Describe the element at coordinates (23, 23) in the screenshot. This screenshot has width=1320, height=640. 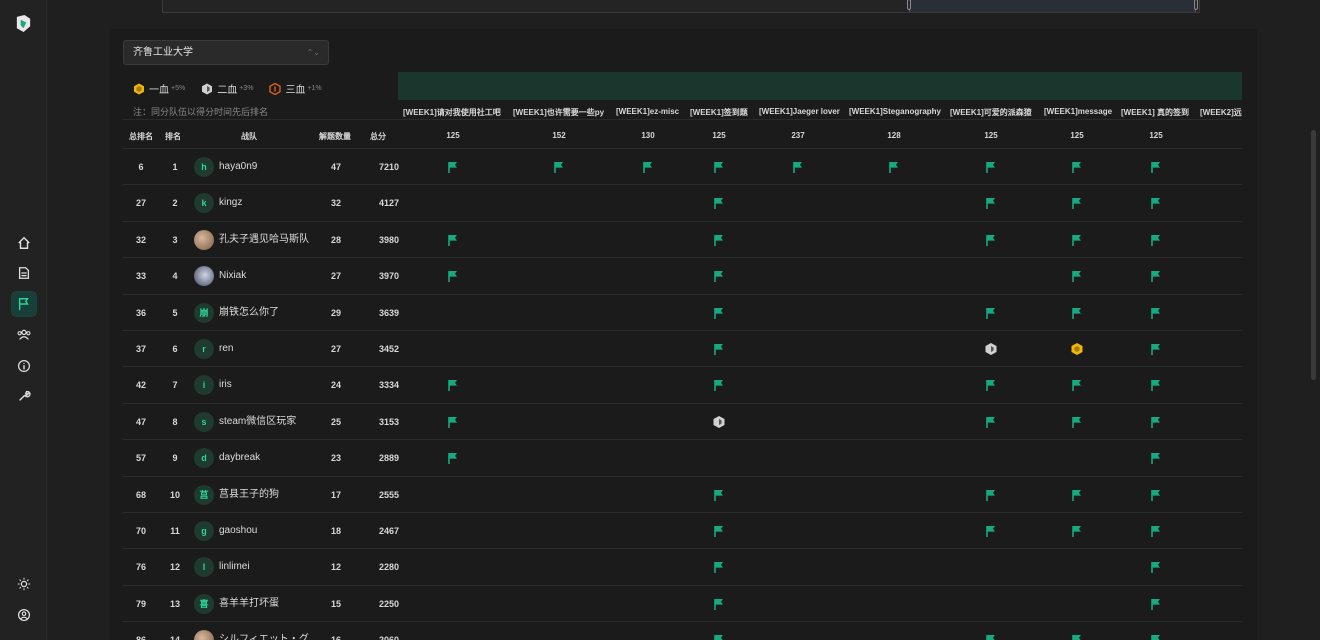
I see `logo-icon` at that location.